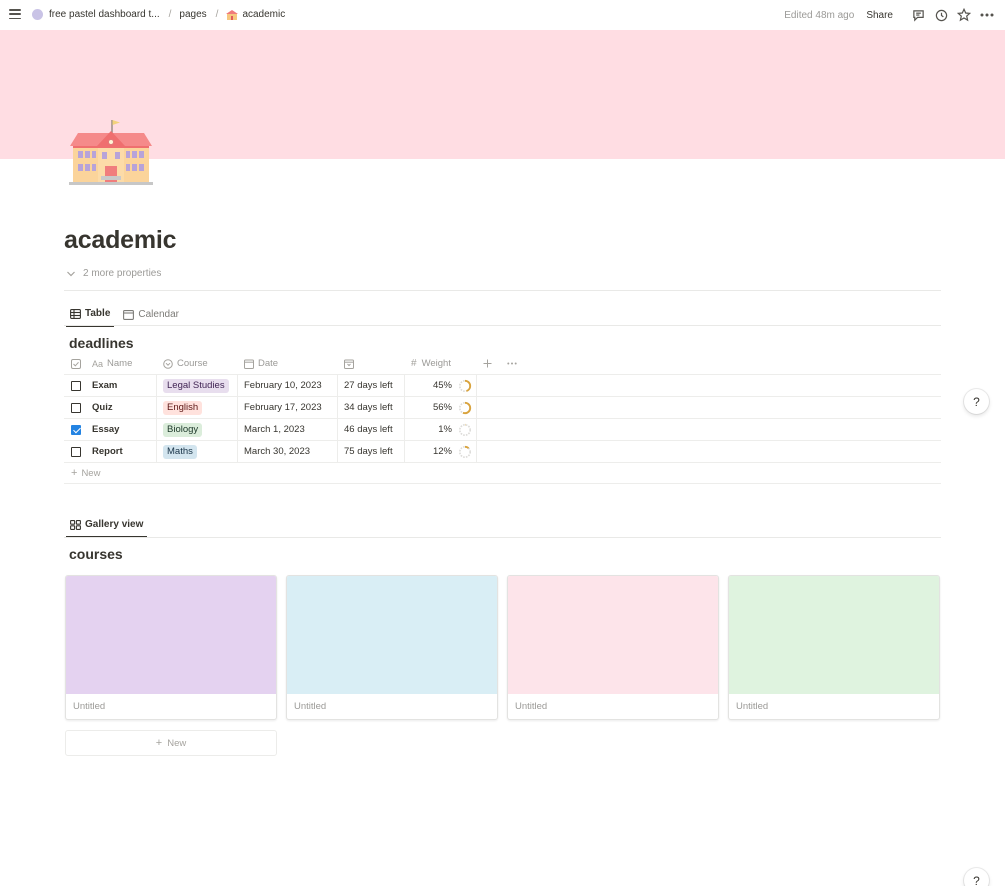 Image resolution: width=1005 pixels, height=886 pixels. Describe the element at coordinates (249, 364) in the screenshot. I see `date-property-icon` at that location.